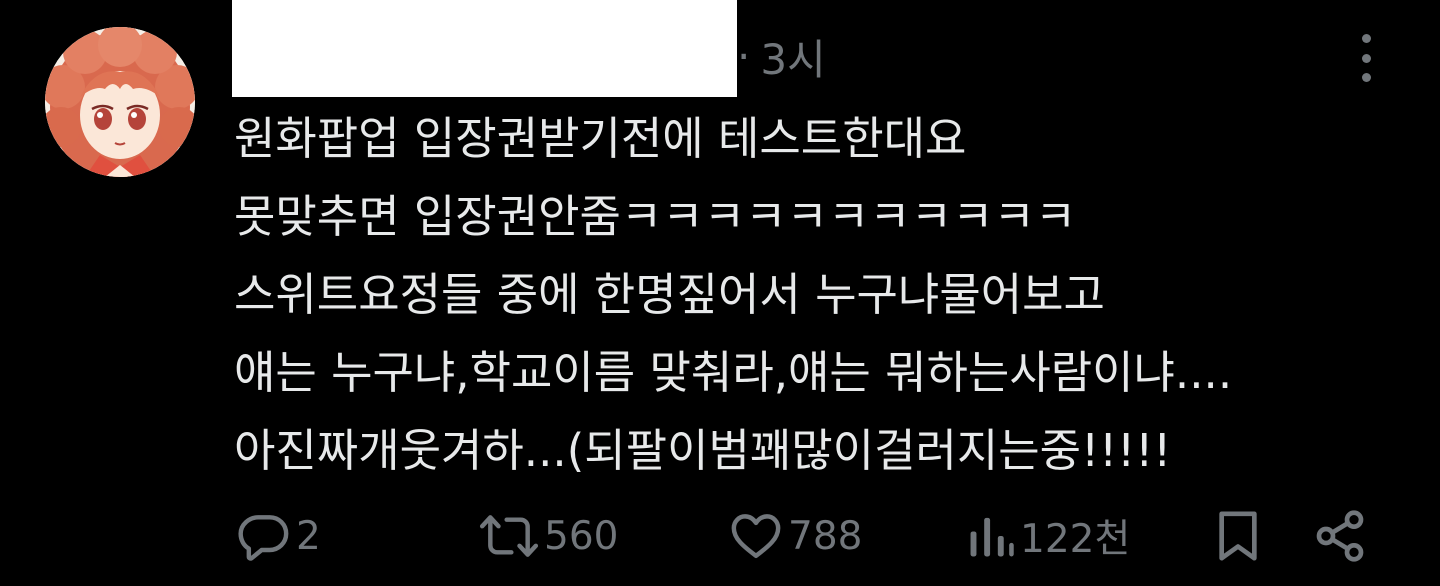  I want to click on views-icon, so click(992, 537).